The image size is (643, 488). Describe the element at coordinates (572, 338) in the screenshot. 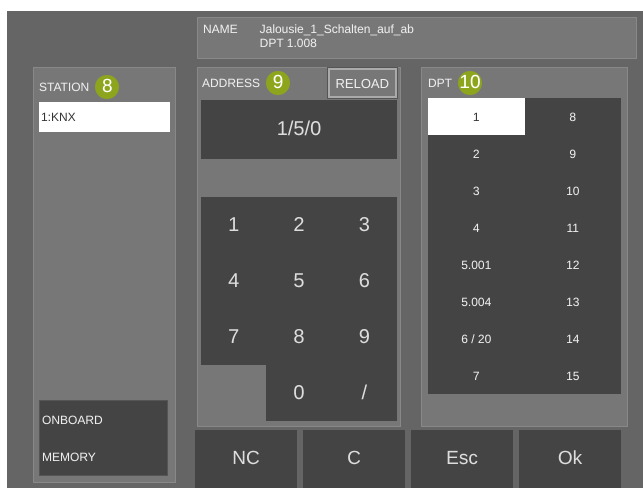

I see `dpt-item: 14` at that location.